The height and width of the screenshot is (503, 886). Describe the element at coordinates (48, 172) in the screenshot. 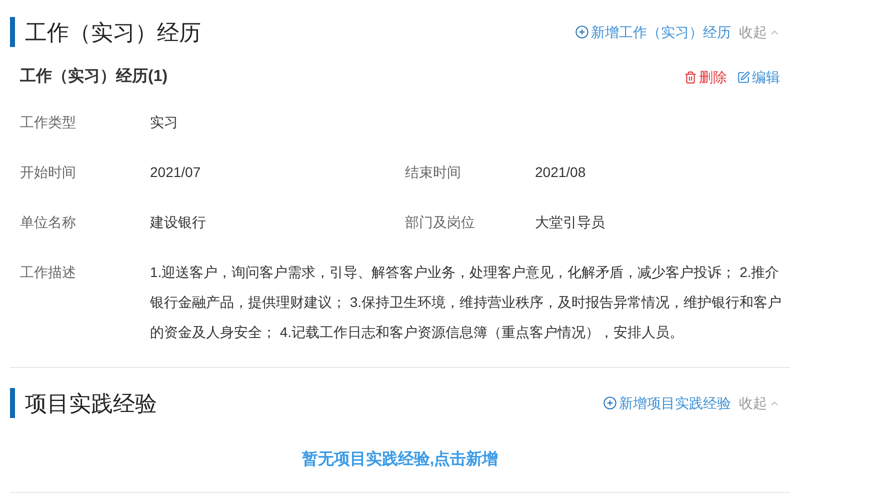

I see `field-label: 开始时间` at that location.